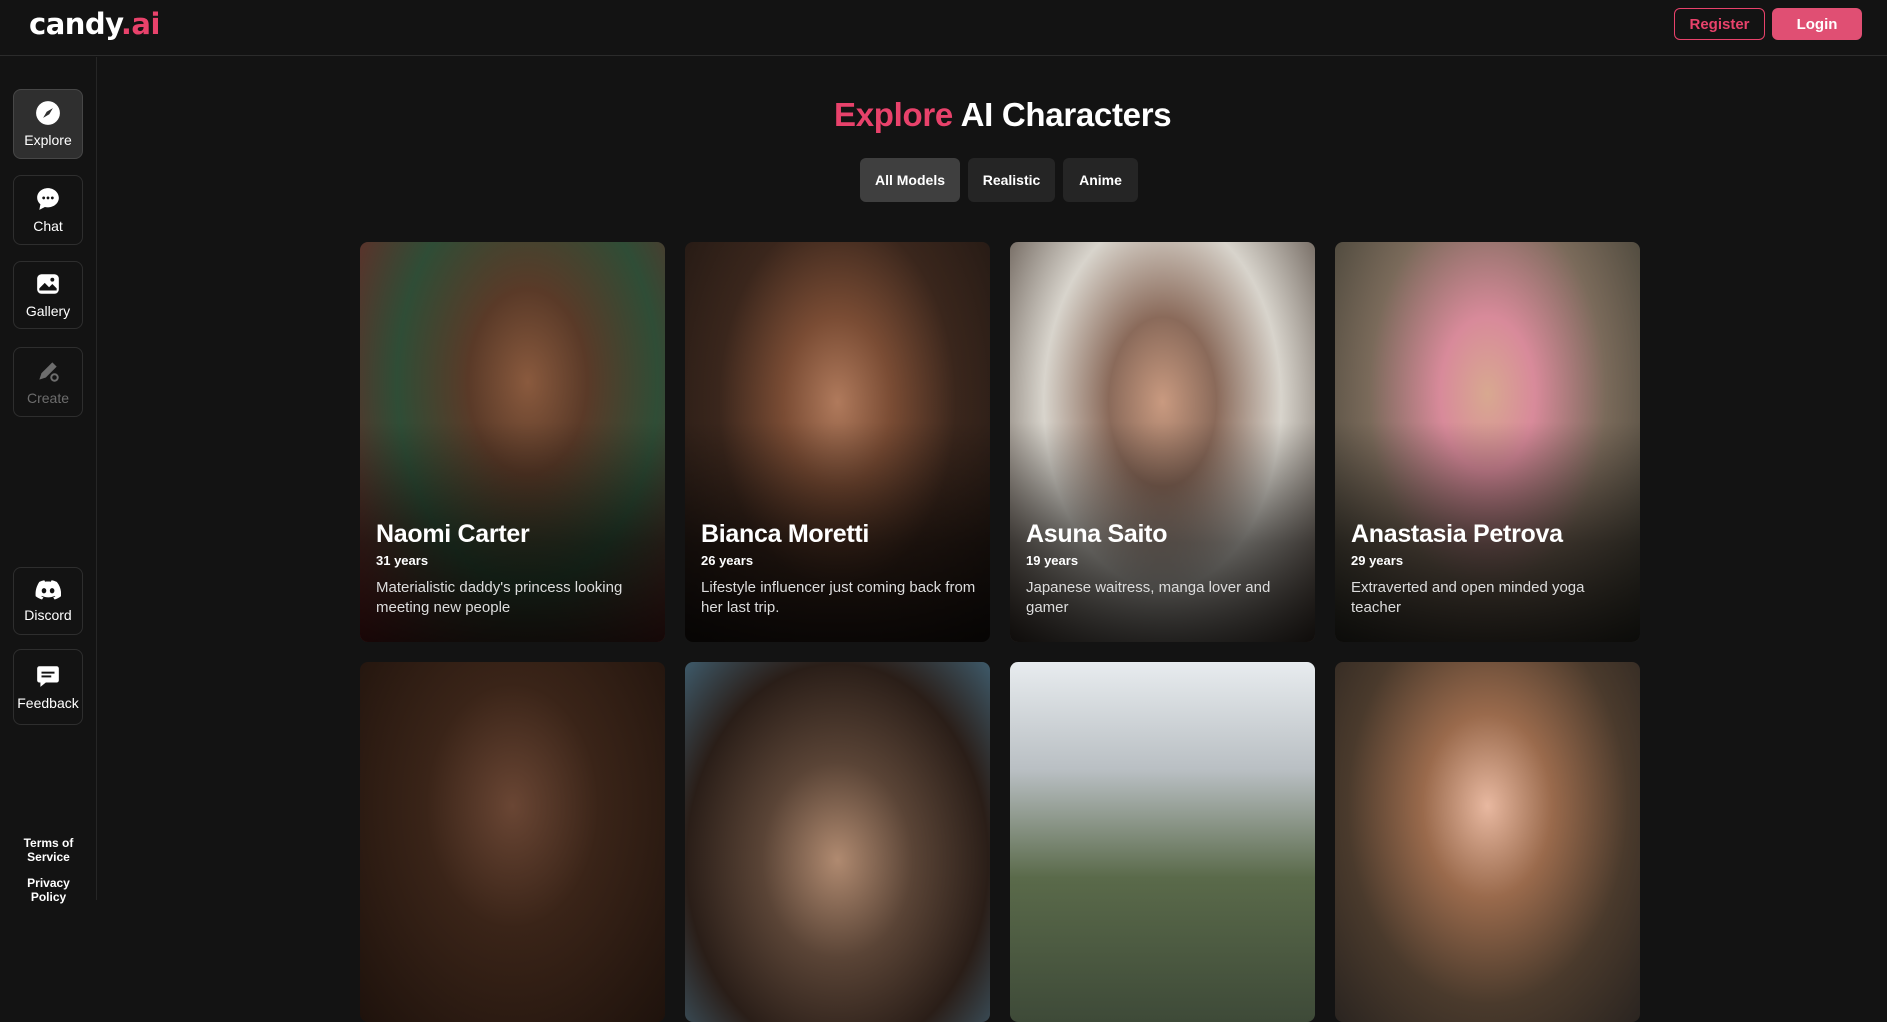  I want to click on character-description: Japanese waitress, manga lover and gamer, so click(1148, 597).